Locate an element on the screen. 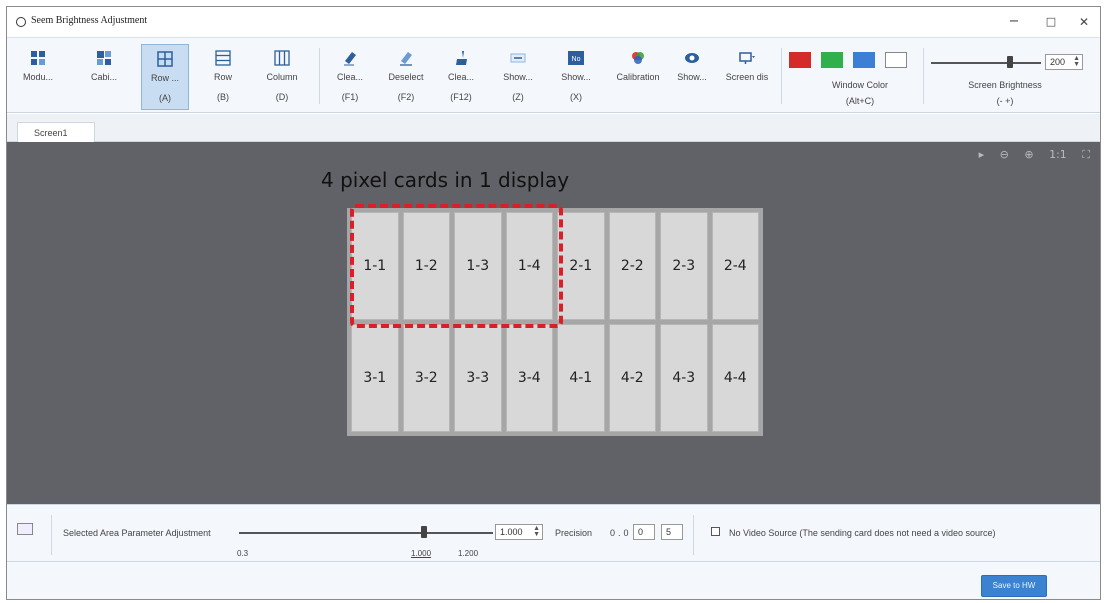 The image size is (1107, 603). fit-screen-icon: ⛶ is located at coordinates (1086, 154).